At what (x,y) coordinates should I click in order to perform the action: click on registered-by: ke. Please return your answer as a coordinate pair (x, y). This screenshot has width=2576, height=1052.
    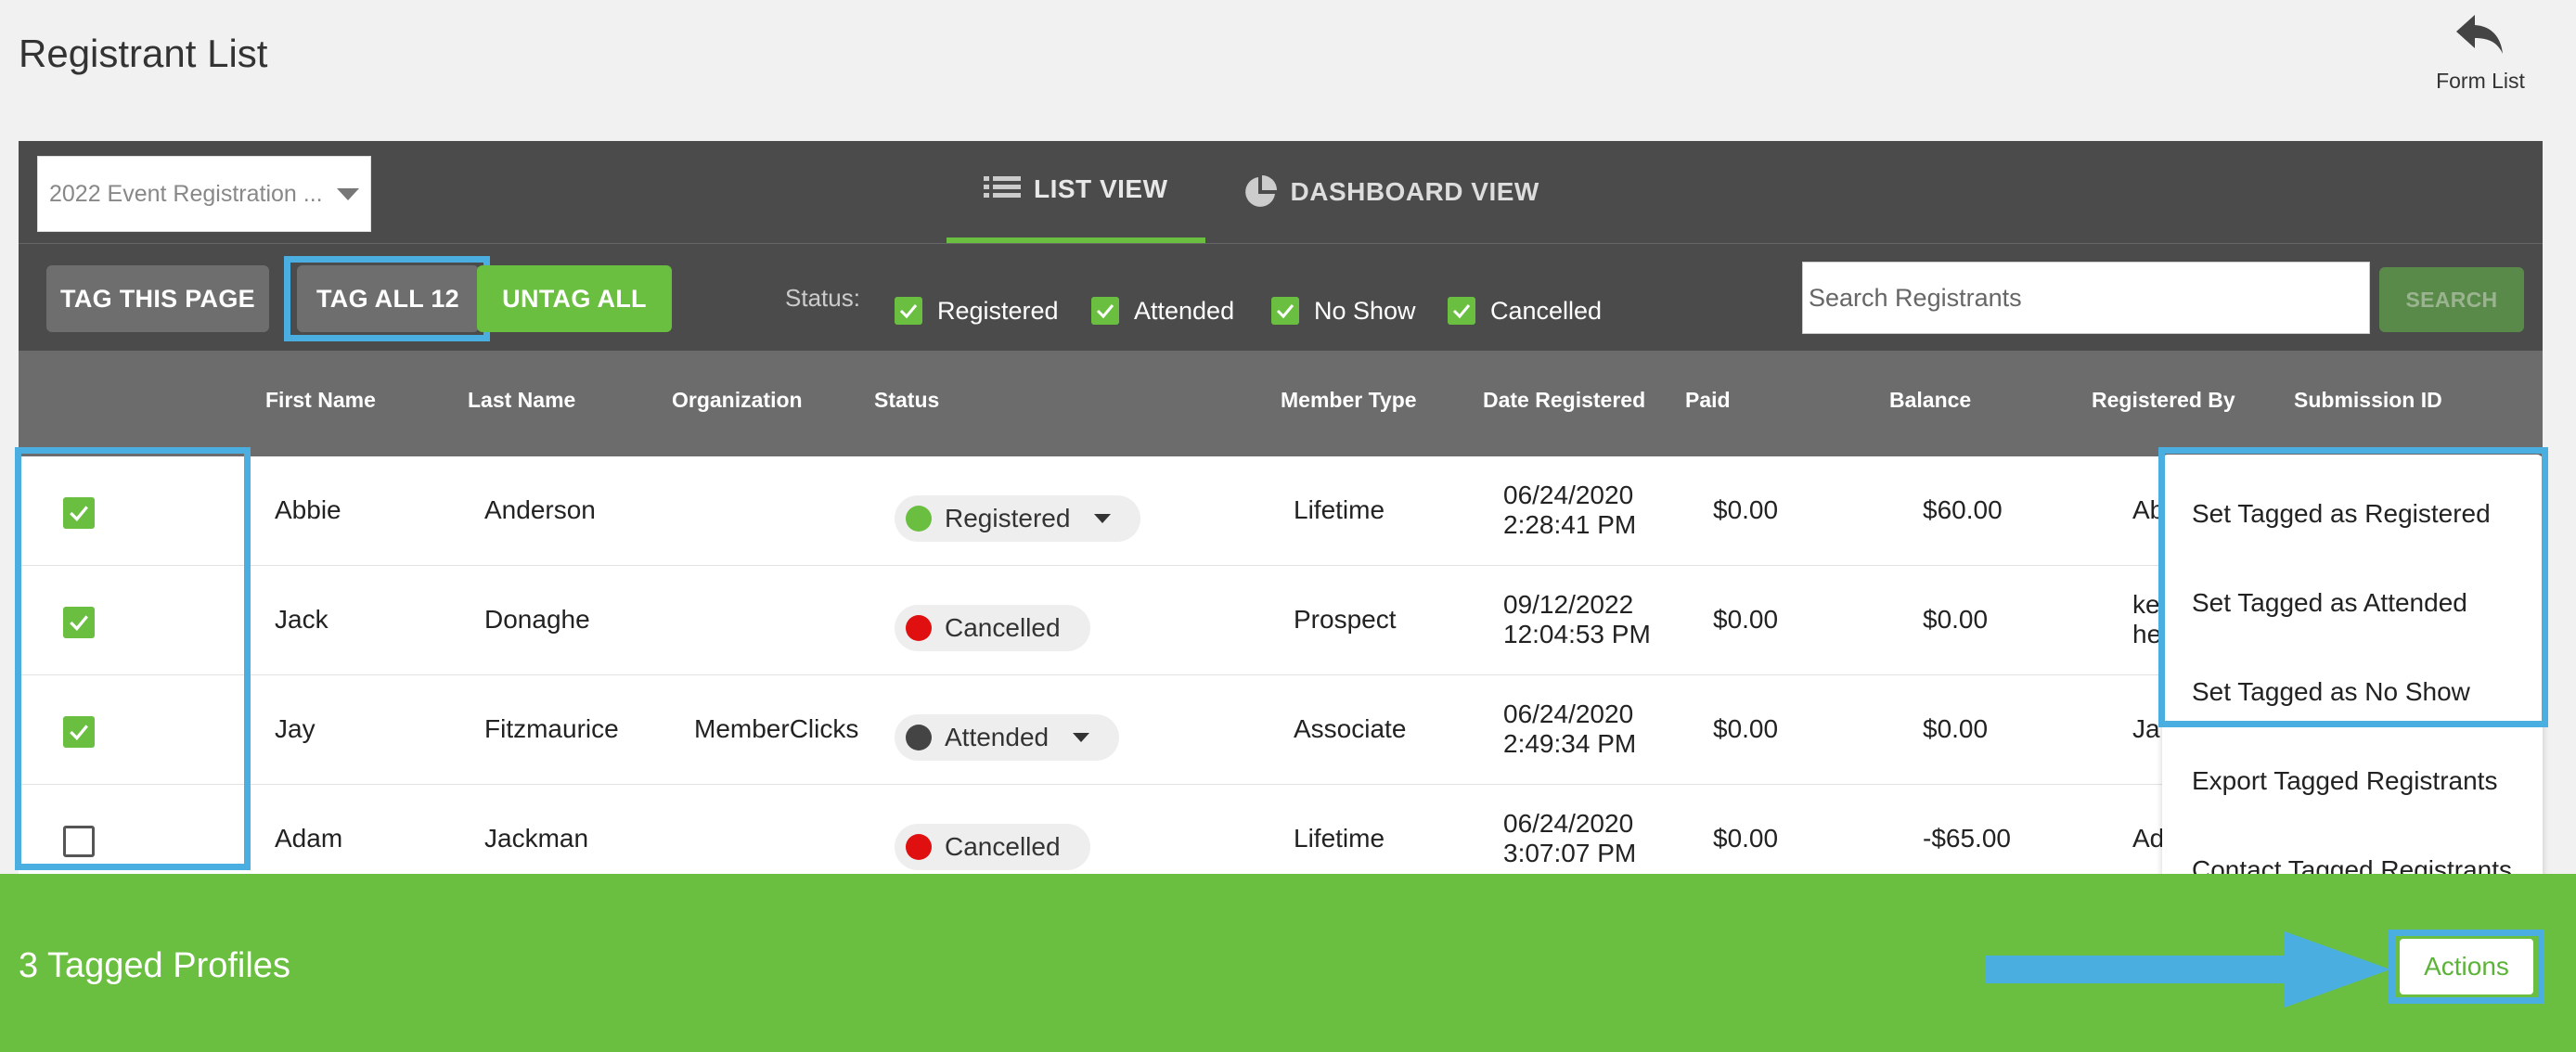
    Looking at the image, I should click on (2146, 604).